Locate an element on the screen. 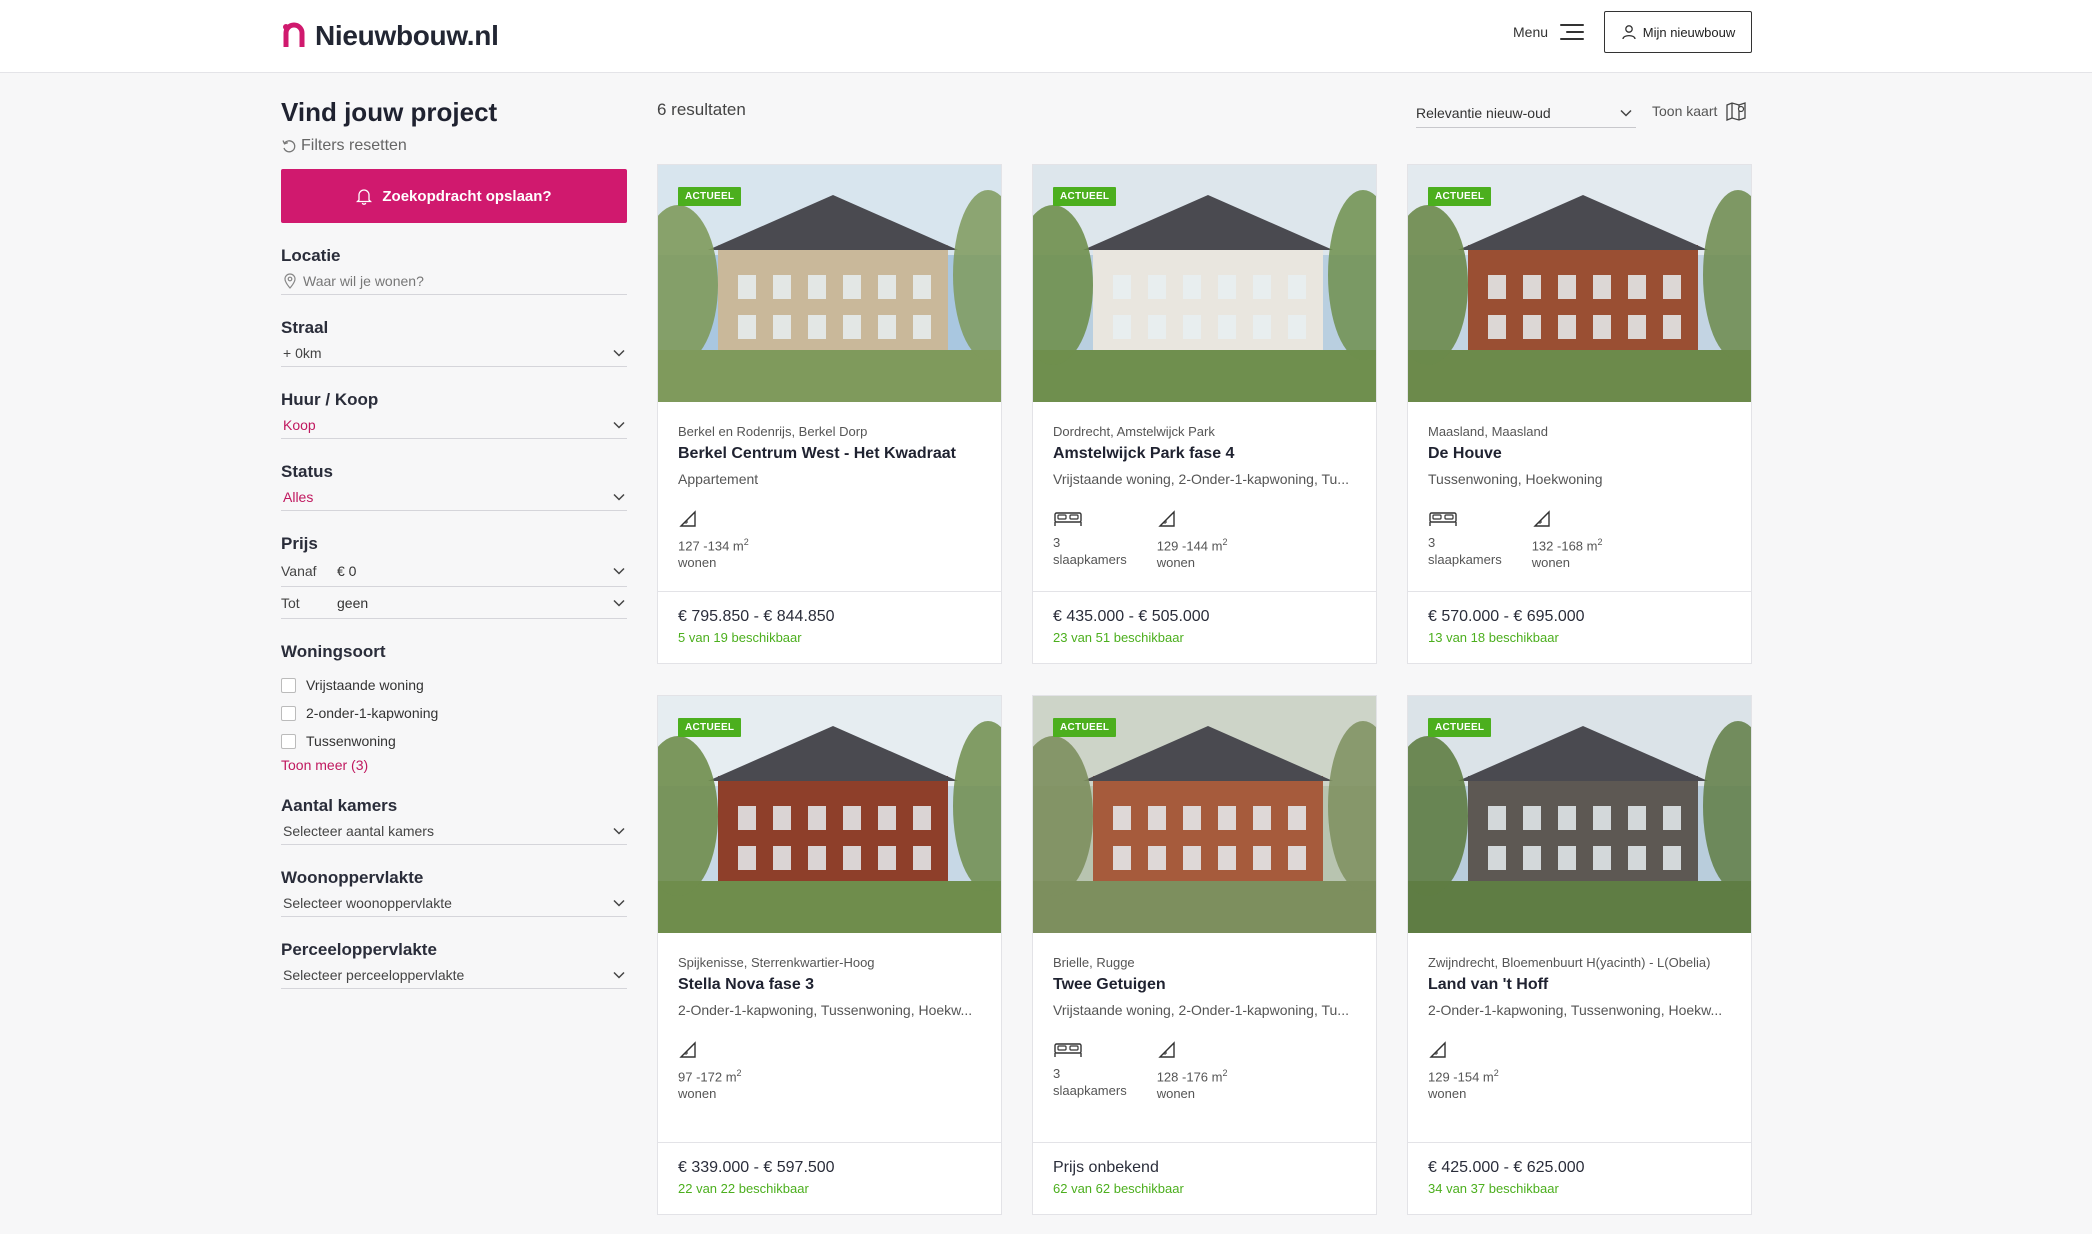  project-name: Berkel Centrum West - Het Kwadraat is located at coordinates (829, 454).